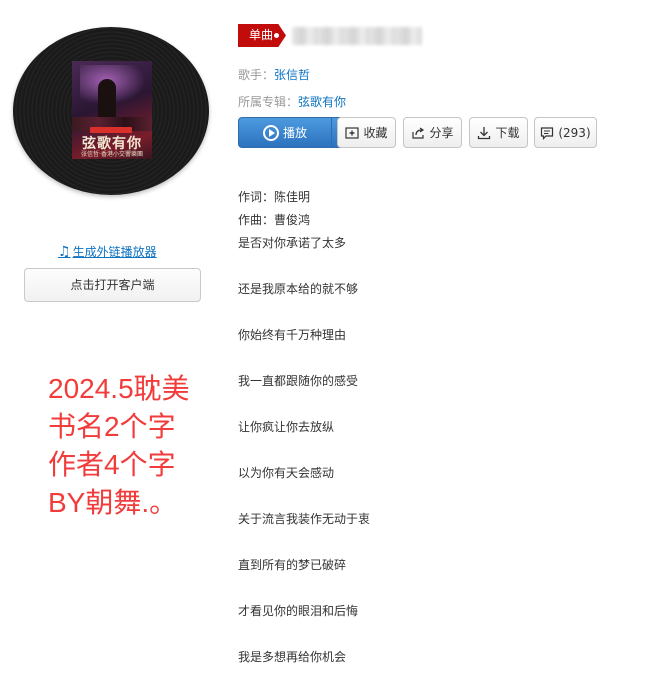  What do you see at coordinates (292, 657) in the screenshot?
I see `lyric-line: 我是多想再给你机会` at bounding box center [292, 657].